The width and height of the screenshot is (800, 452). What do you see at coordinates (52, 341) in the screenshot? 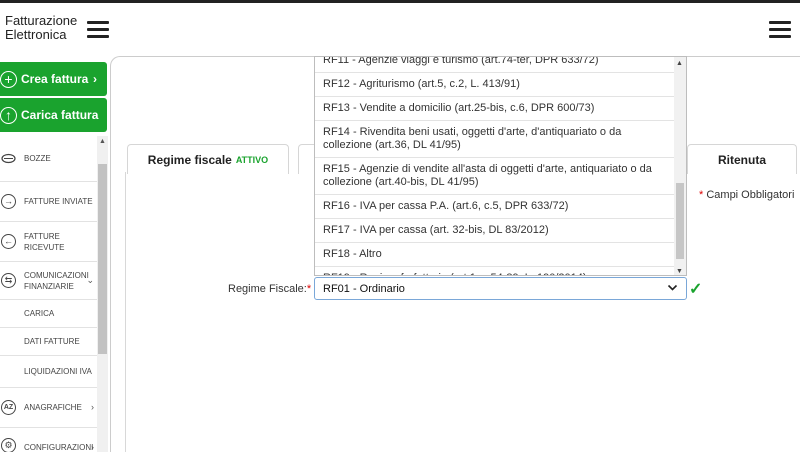
I see `sidebar-item-label: DATI FATTURE` at bounding box center [52, 341].